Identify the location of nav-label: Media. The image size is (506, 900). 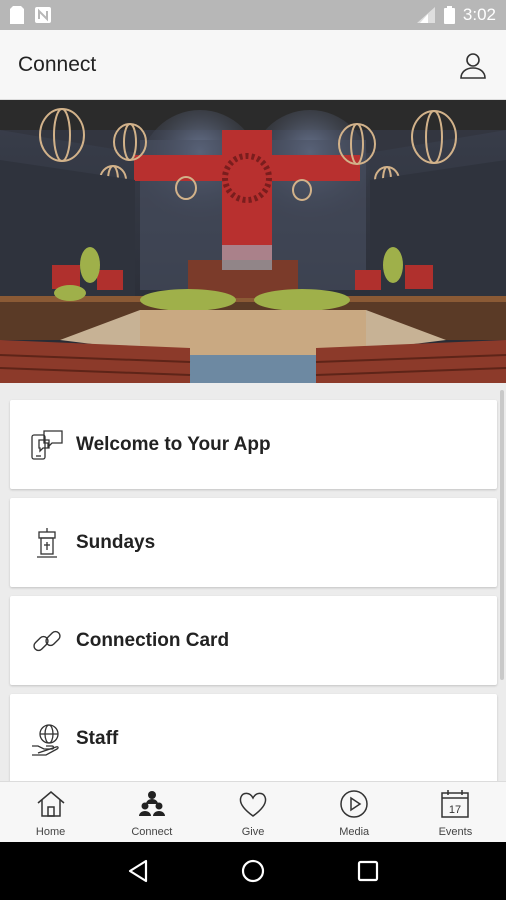
(354, 832).